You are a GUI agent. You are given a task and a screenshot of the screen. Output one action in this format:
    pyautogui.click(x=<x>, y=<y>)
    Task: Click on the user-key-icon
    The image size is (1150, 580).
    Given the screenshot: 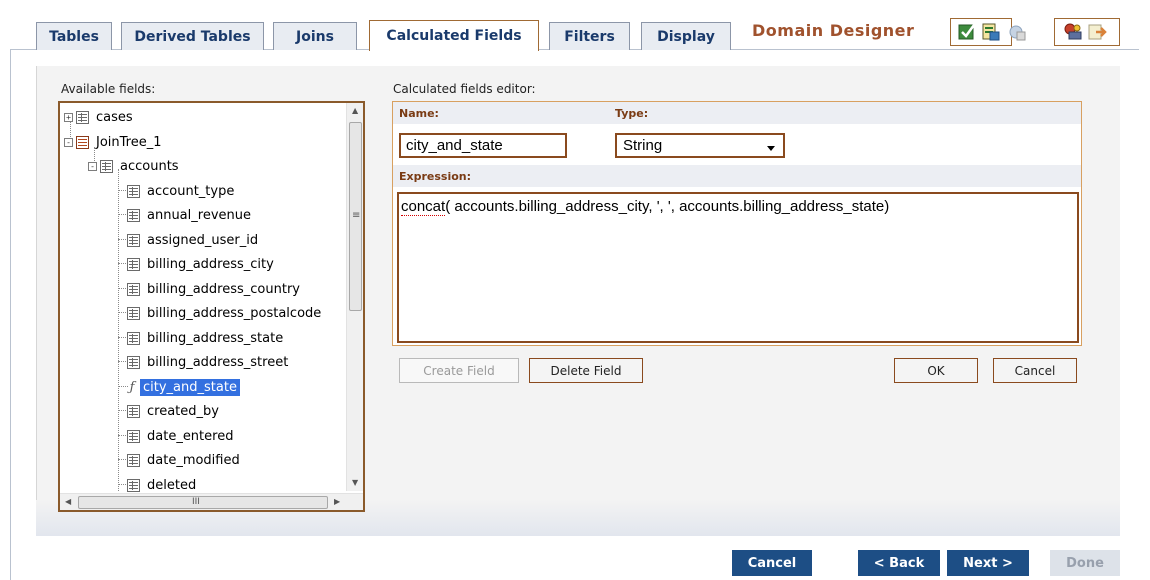 What is the action you would take?
    pyautogui.click(x=1073, y=32)
    